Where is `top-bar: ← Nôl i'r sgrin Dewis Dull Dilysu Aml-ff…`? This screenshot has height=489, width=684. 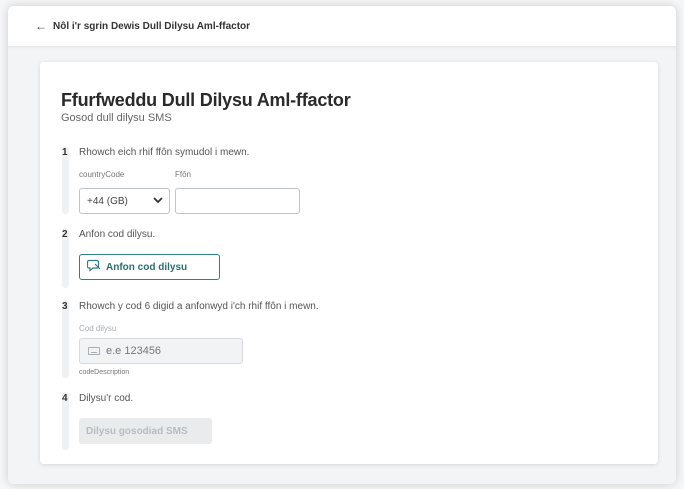 top-bar: ← Nôl i'r sgrin Dewis Dull Dilysu Aml-ff… is located at coordinates (342, 26).